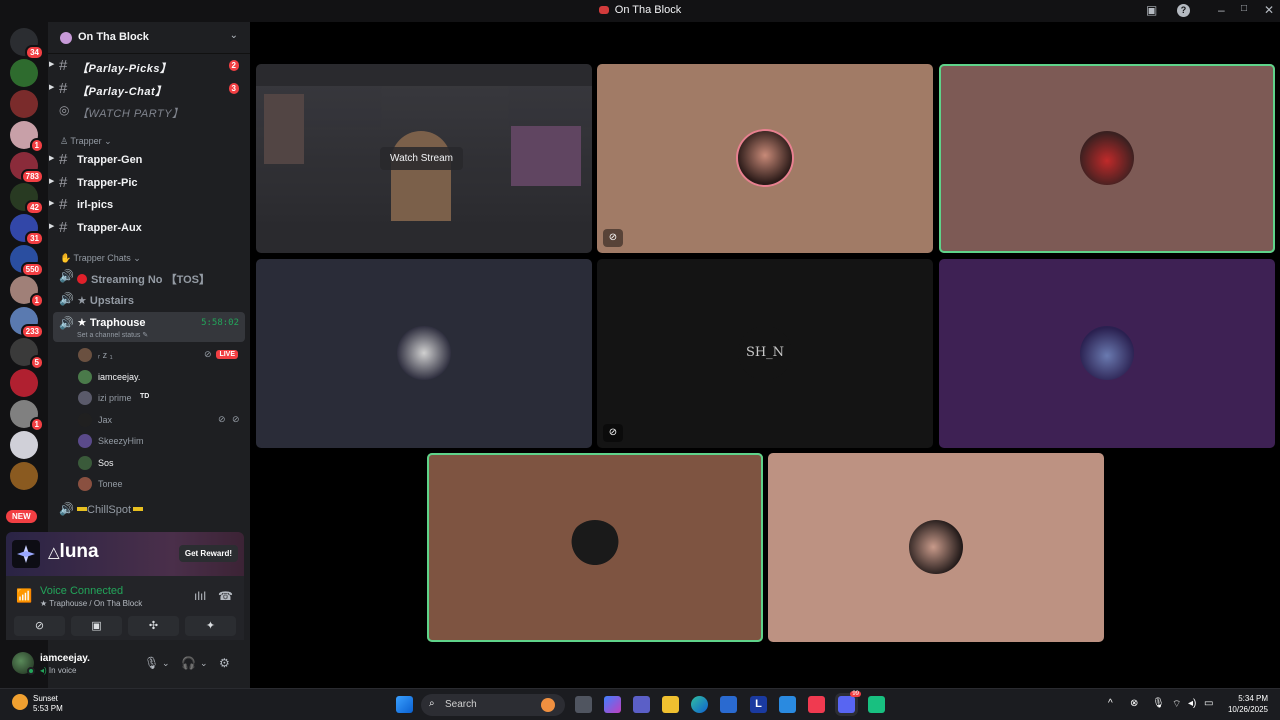 This screenshot has height=720, width=1280. I want to click on microphone-tray-icon: 🎙, so click(1158, 703).